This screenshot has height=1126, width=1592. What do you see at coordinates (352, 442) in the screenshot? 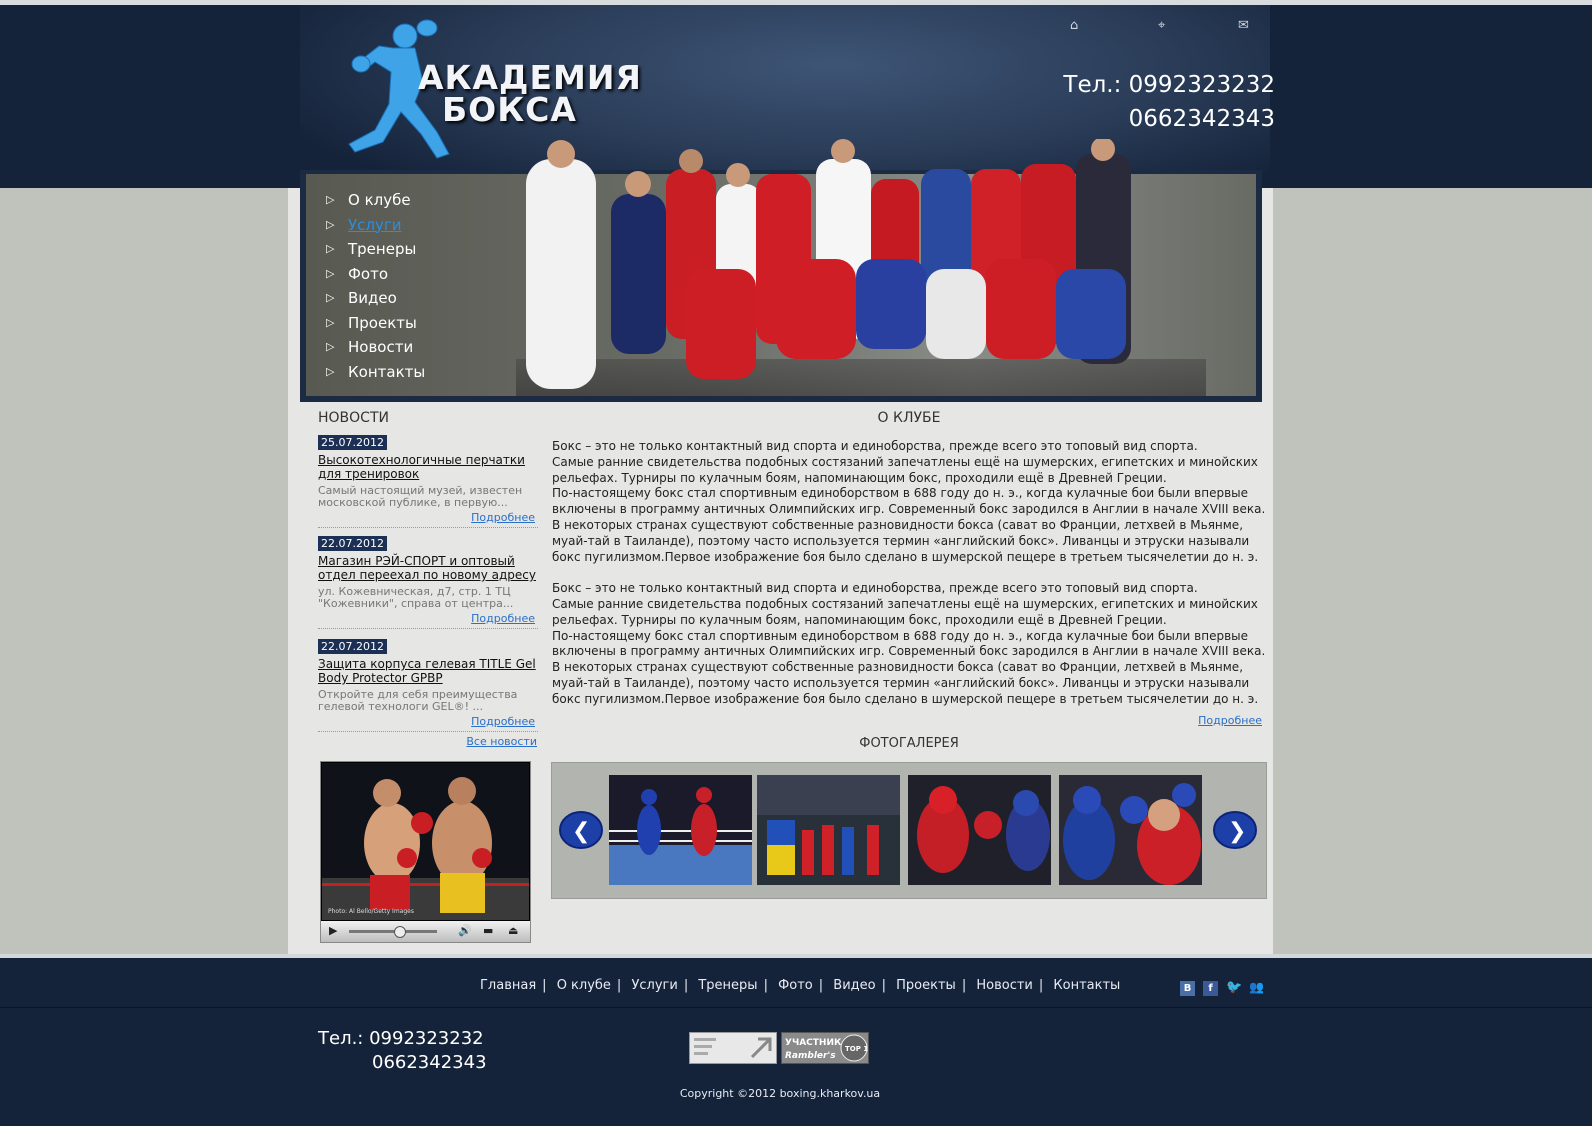
I see `news-date: 25.07.2012` at bounding box center [352, 442].